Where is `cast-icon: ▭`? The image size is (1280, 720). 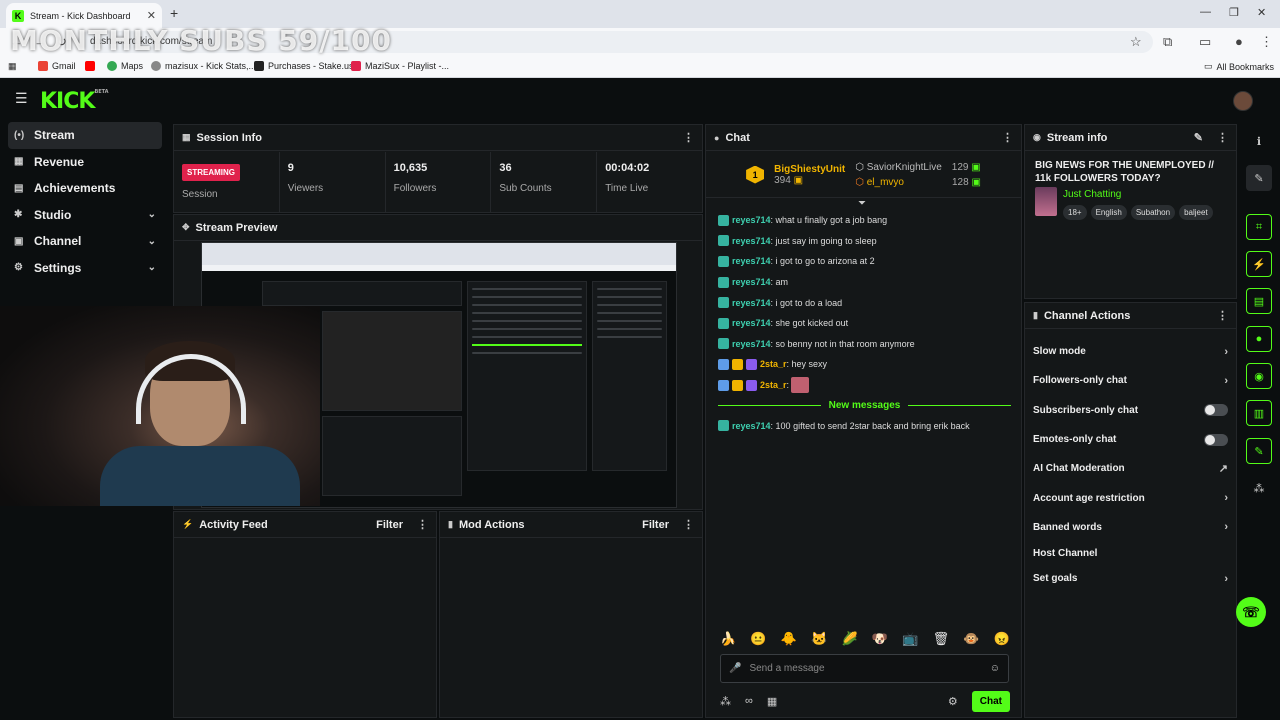 cast-icon: ▭ is located at coordinates (1205, 42).